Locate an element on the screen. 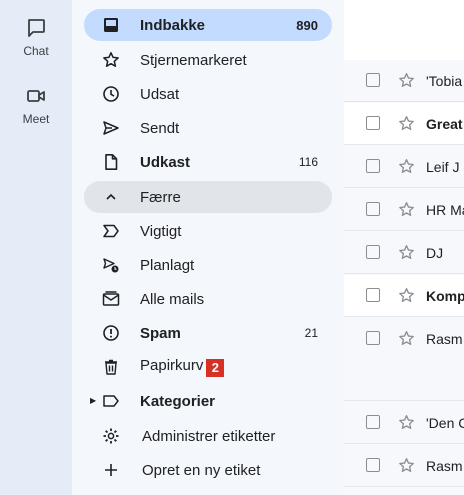 The width and height of the screenshot is (464, 495). nav-label: Kategorier is located at coordinates (178, 401).